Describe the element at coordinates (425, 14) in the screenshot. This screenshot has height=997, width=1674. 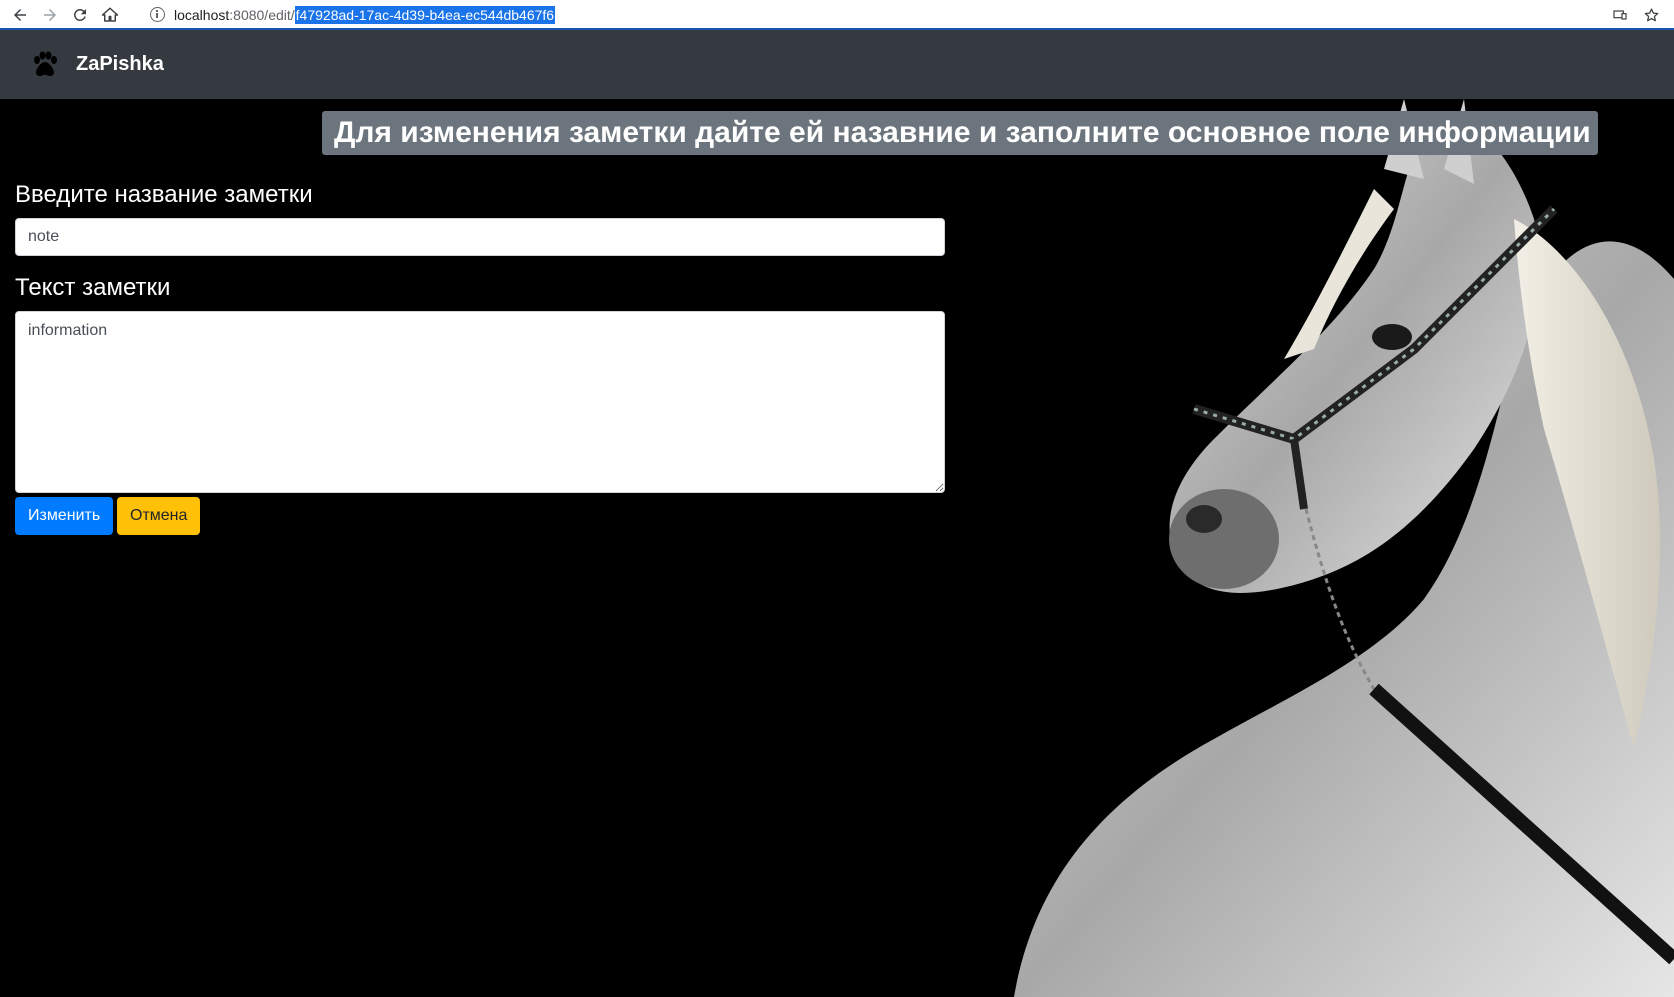
I see `url-selected-text: f47928ad-17ac-4d39-b4ea-ec544db467f6` at that location.